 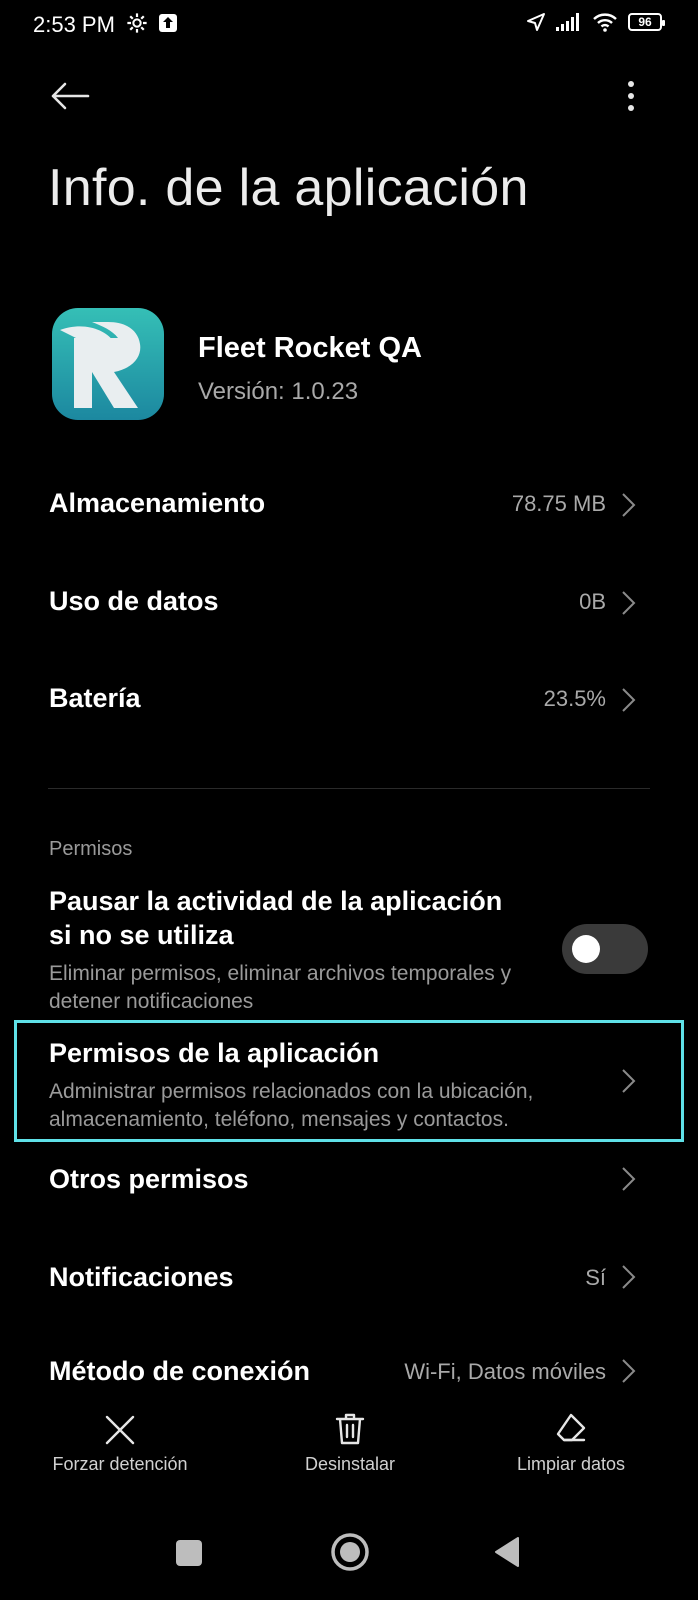 What do you see at coordinates (157, 503) in the screenshot?
I see `storage-title: Almacenamiento` at bounding box center [157, 503].